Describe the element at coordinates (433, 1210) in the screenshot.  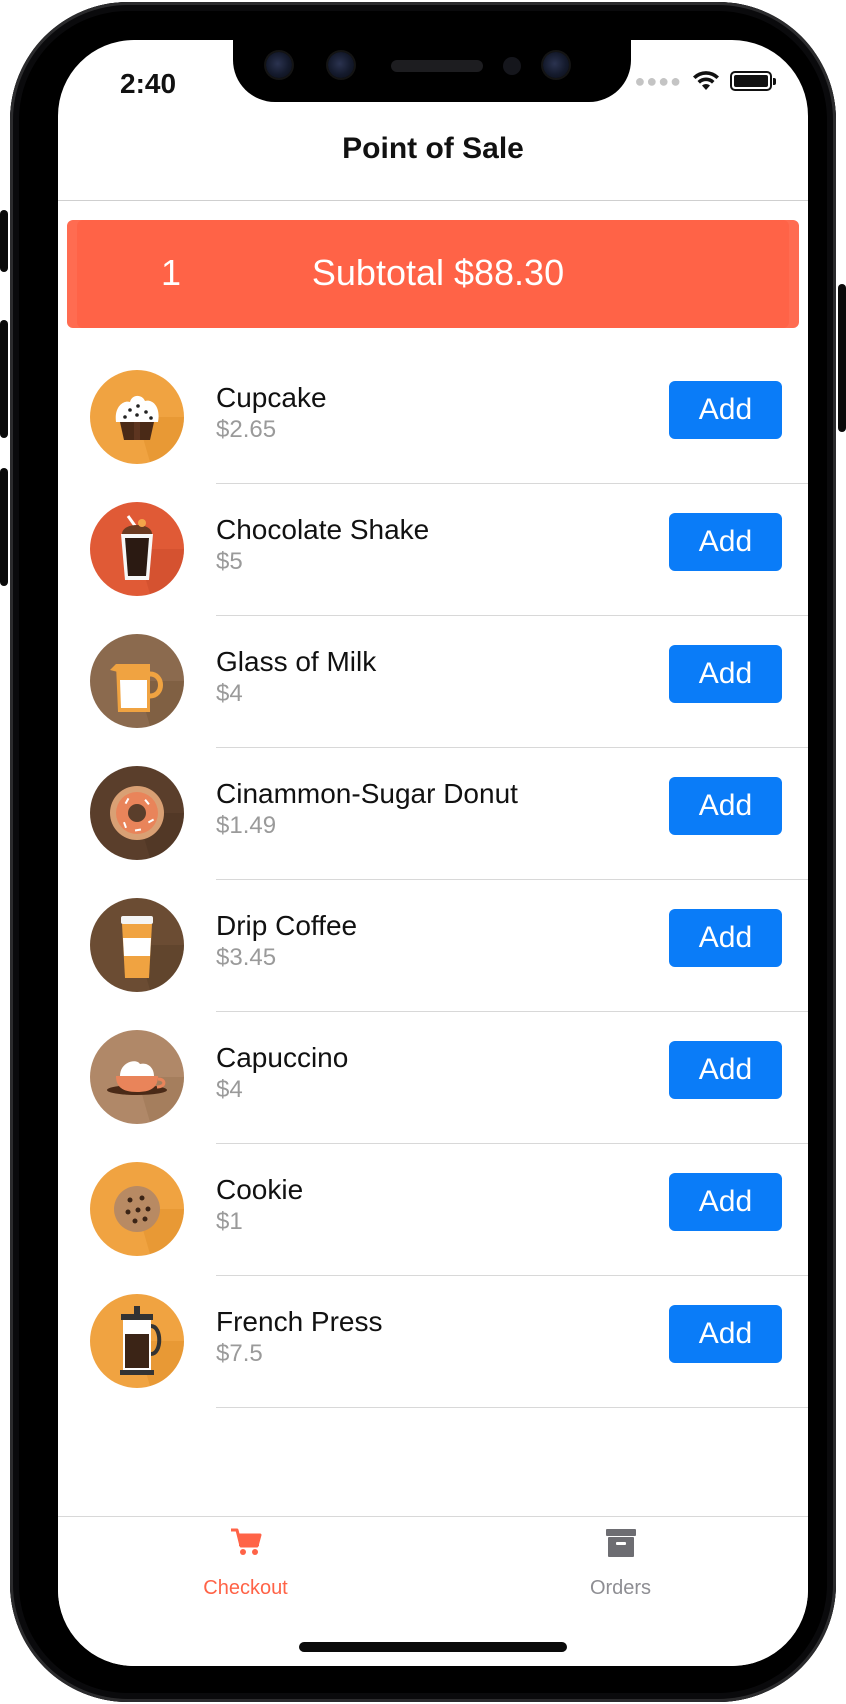
I see `list-item: Cookie $1 Add` at that location.